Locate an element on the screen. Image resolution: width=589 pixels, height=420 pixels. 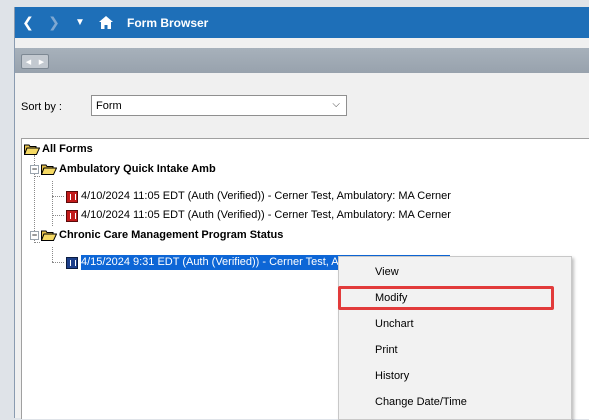
chevron-left-icon: ❮ is located at coordinates (28, 22).